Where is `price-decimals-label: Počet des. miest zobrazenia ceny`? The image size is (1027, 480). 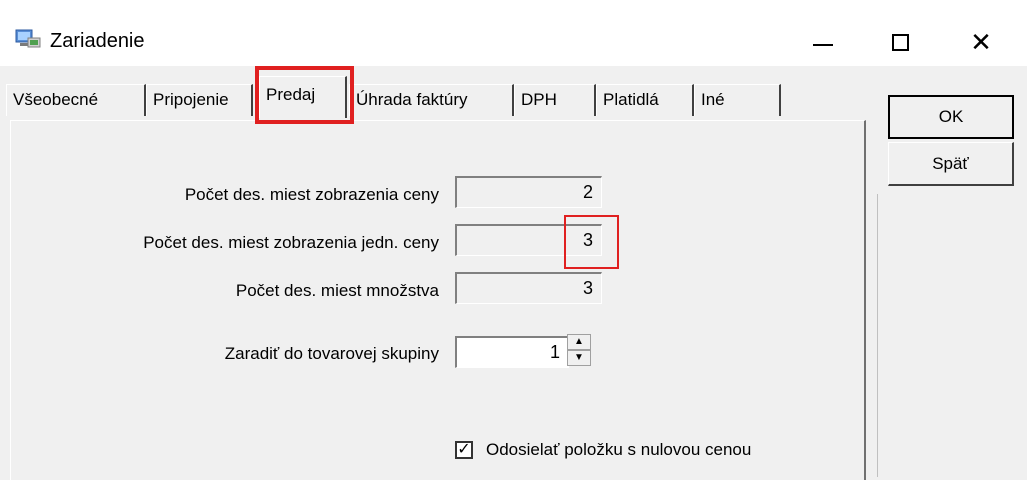
price-decimals-label: Počet des. miest zobrazenia ceny is located at coordinates (311, 194).